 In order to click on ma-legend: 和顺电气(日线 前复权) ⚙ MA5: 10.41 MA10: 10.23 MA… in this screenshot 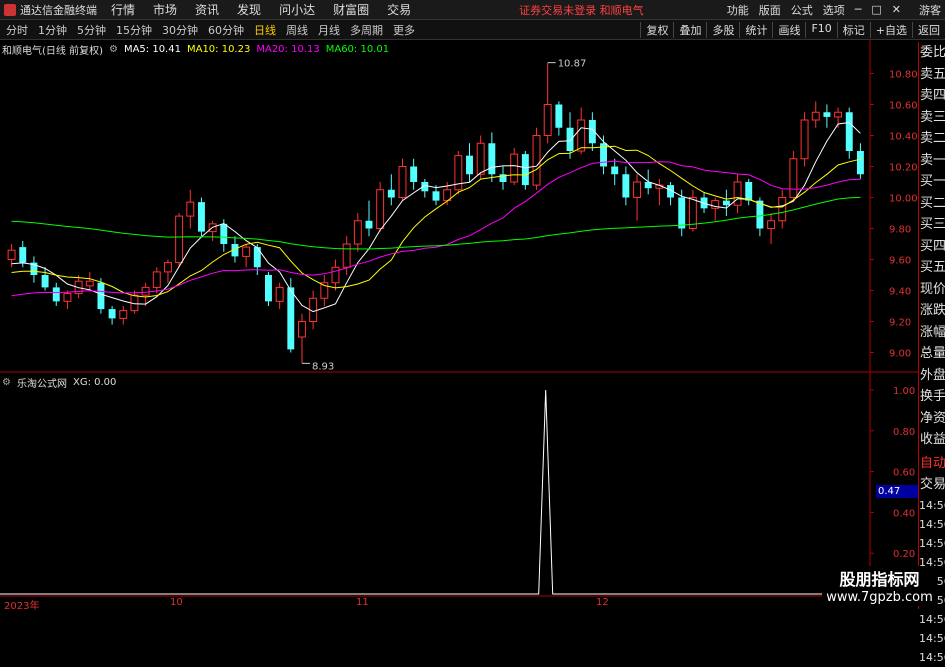, I will do `click(198, 49)`.